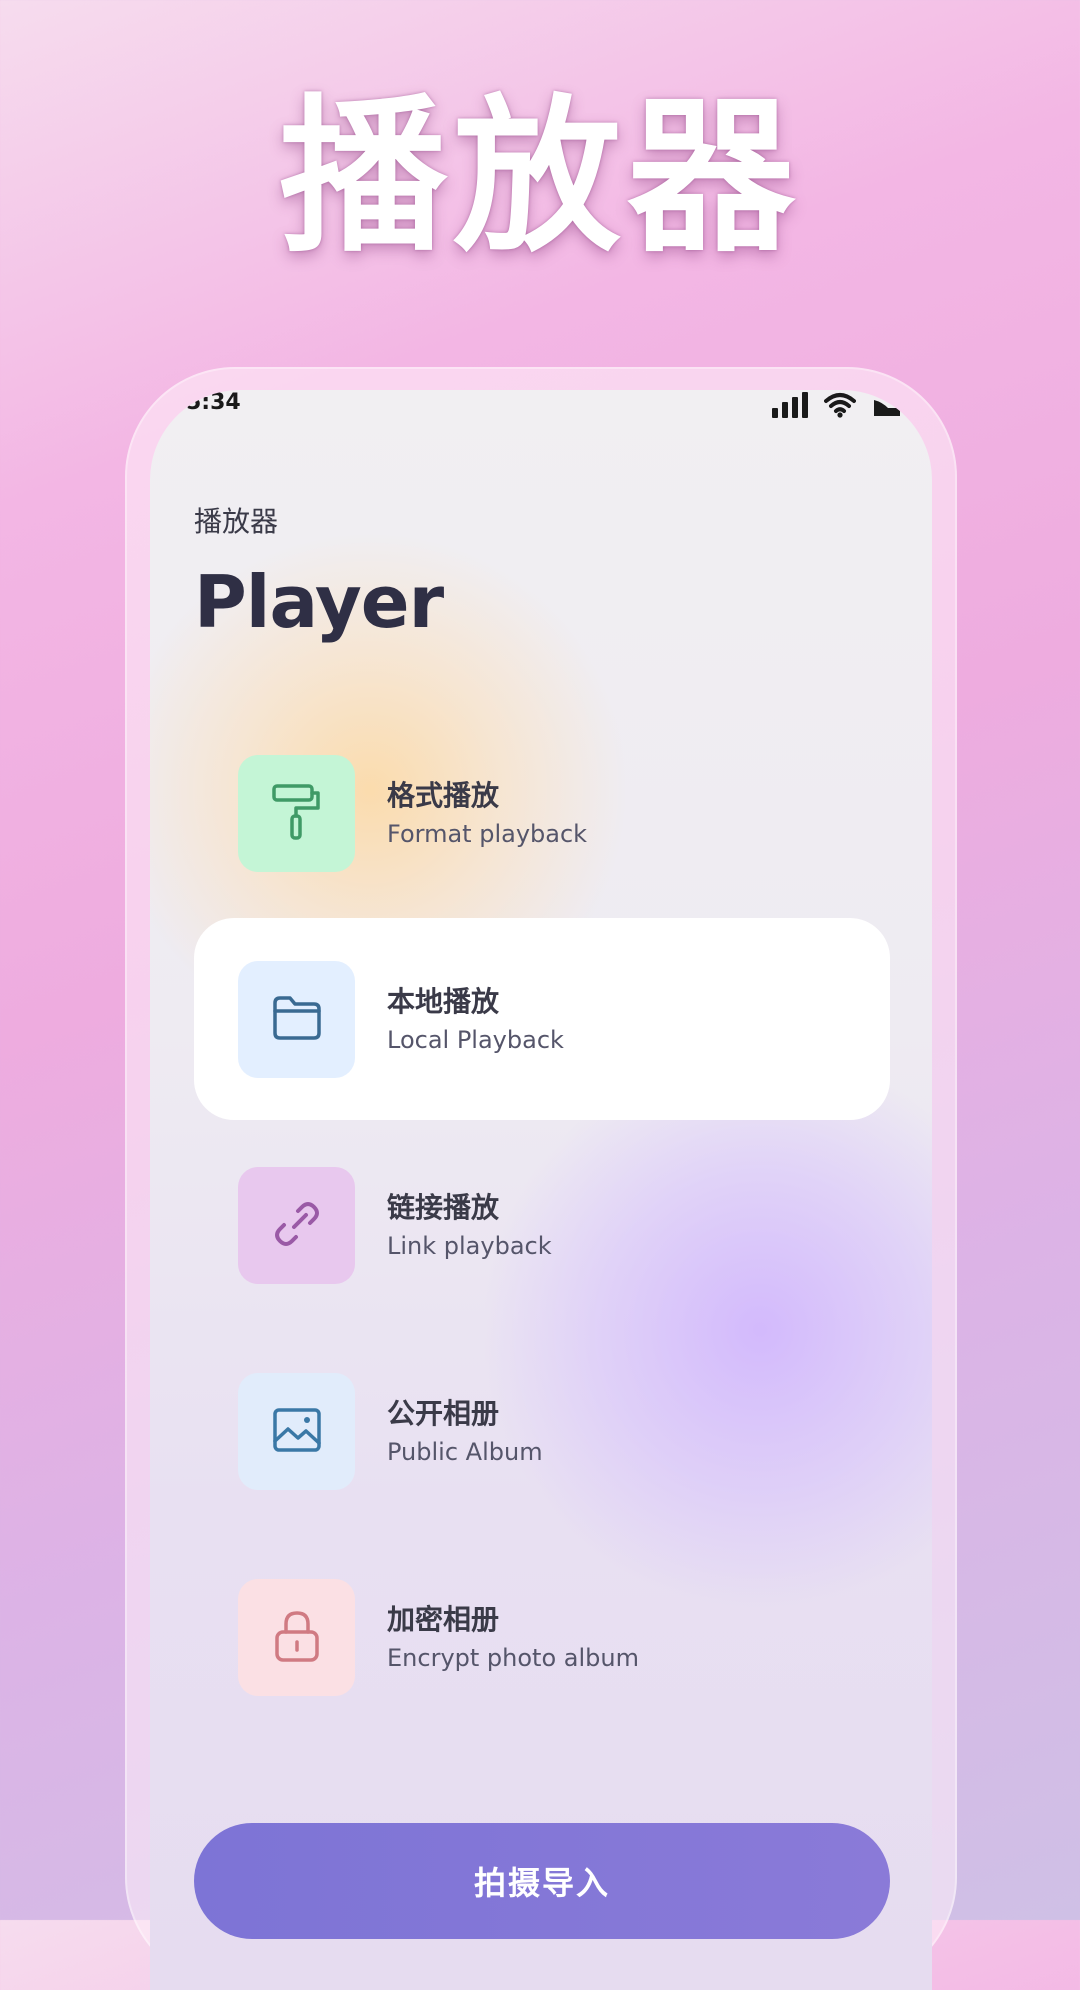 This screenshot has width=1080, height=1990. Describe the element at coordinates (465, 1452) in the screenshot. I see `menu-item-subtitle: Public Album` at that location.